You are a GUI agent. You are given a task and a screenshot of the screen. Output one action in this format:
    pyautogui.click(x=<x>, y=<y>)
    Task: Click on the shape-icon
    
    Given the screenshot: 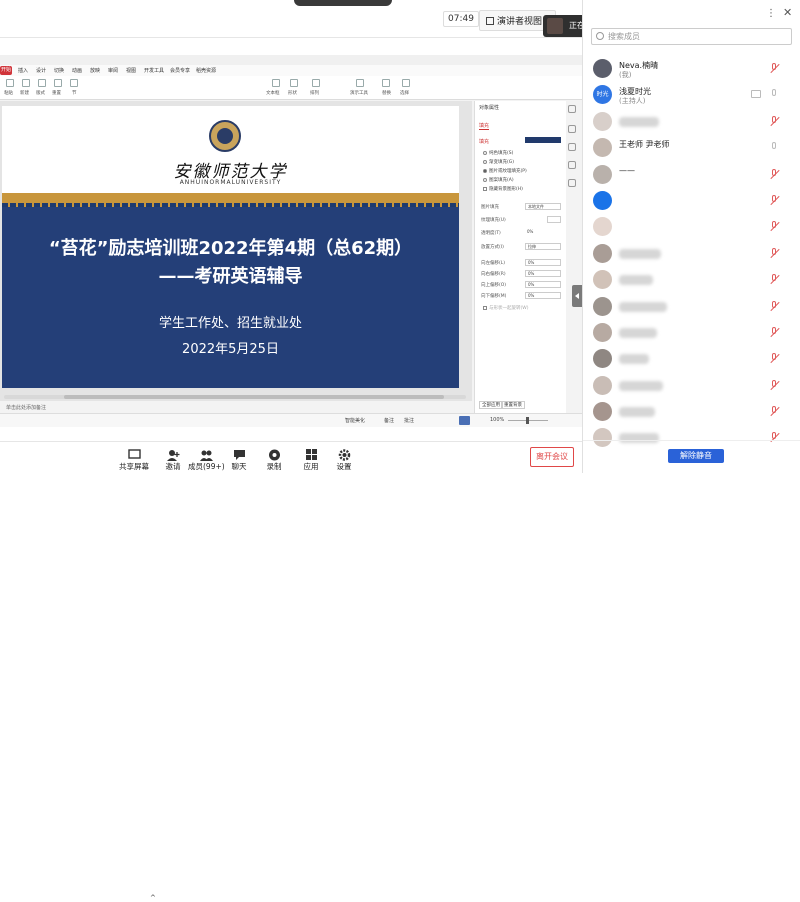 What is the action you would take?
    pyautogui.click(x=294, y=83)
    